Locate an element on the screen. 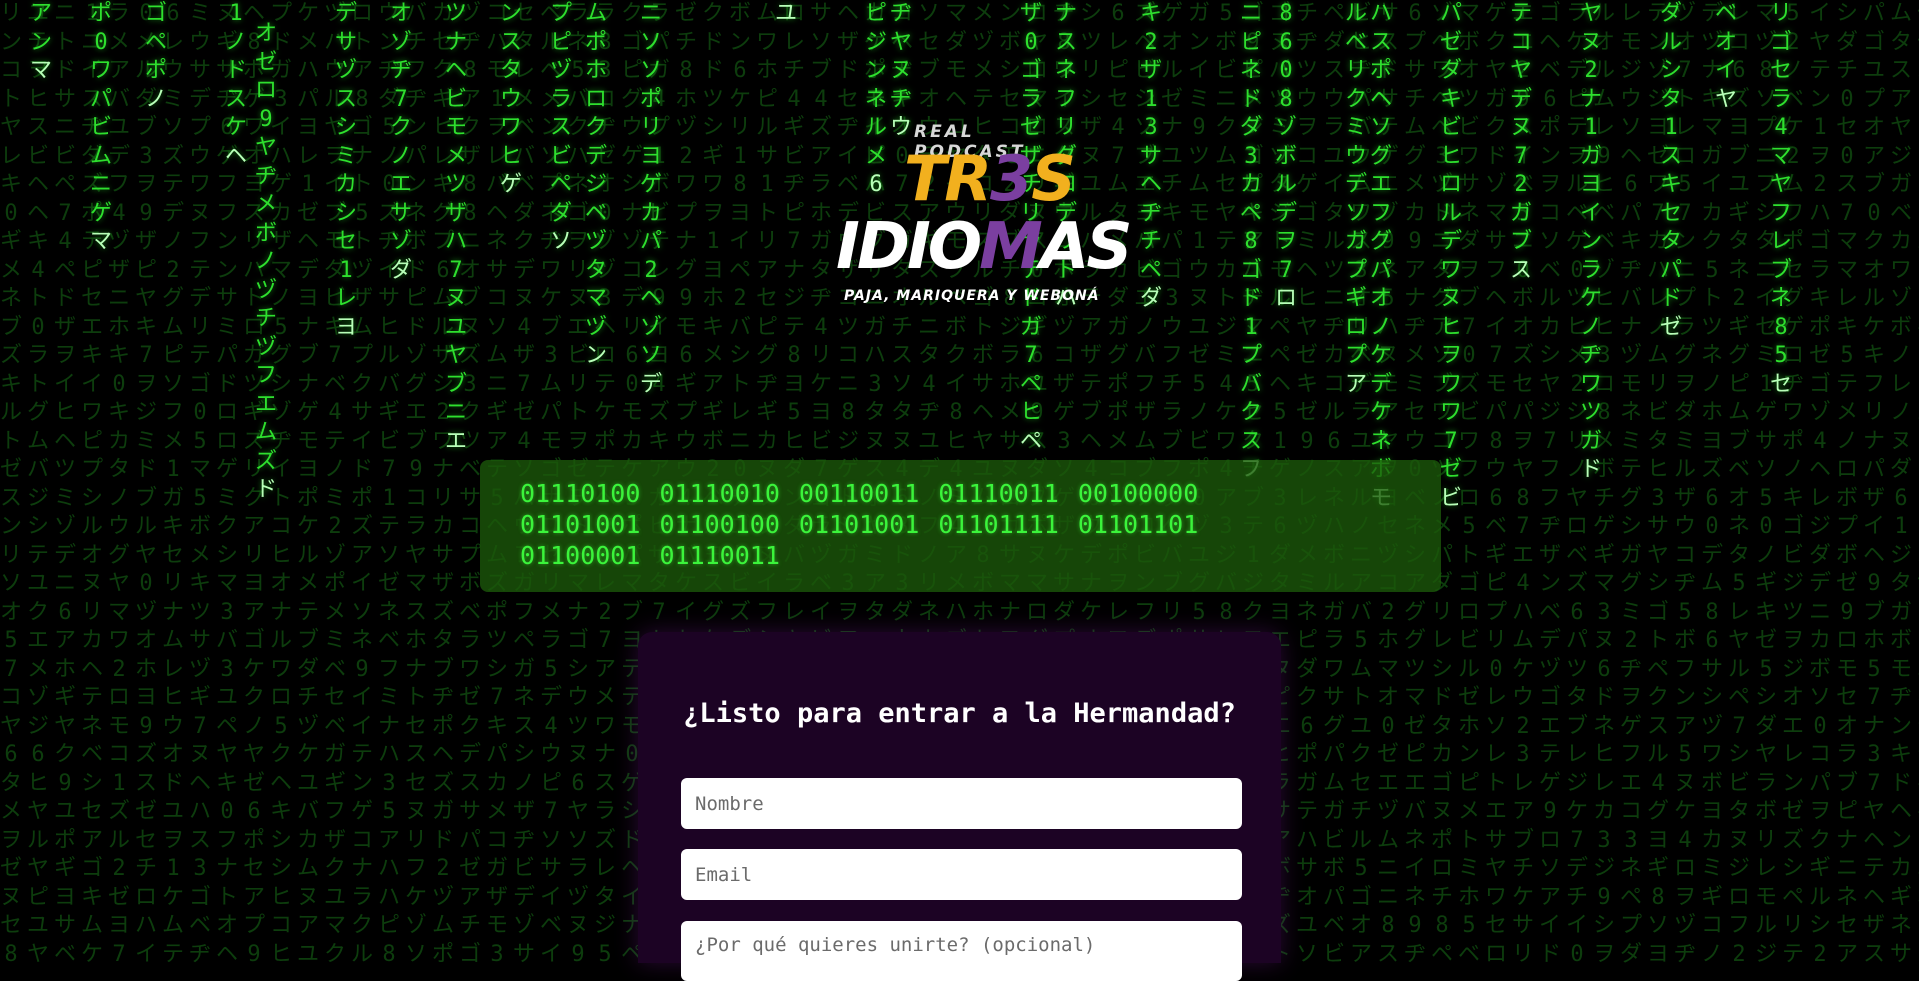  rain-column-dim: イヤテン1ヲ2ハゴラキポゼゴゾ4ヘレジダデニカボソ0コパヲクギルシ2 is located at coordinates (1820, 484).